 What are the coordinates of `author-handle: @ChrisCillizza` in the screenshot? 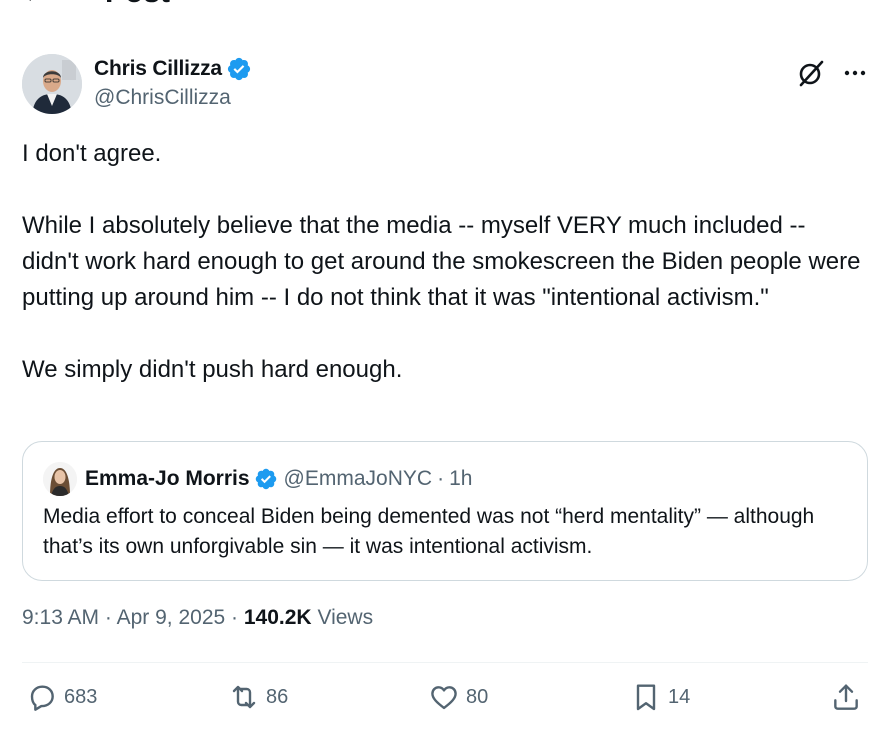 It's located at (162, 98).